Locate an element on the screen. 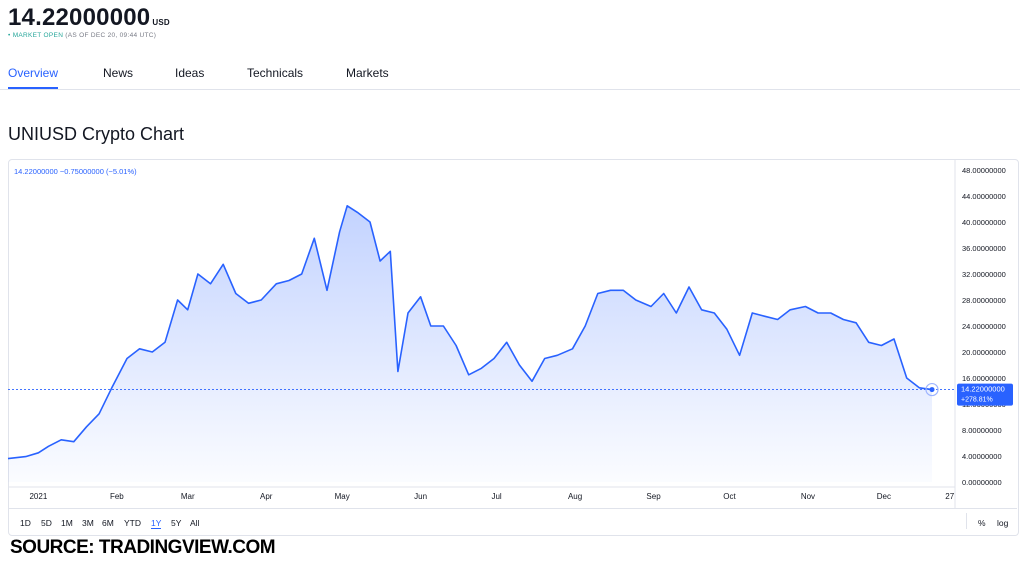  x-tick-label: Nov is located at coordinates (808, 496).